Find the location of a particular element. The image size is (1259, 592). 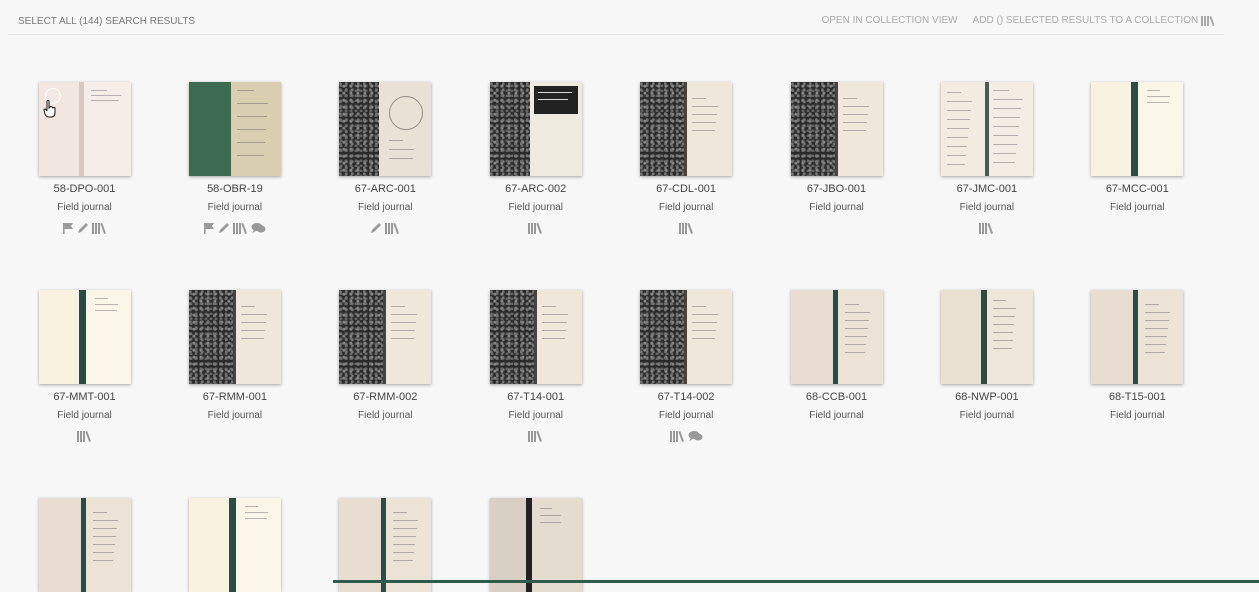

result-card: 67-MMT-001 Field journal is located at coordinates (84, 367).